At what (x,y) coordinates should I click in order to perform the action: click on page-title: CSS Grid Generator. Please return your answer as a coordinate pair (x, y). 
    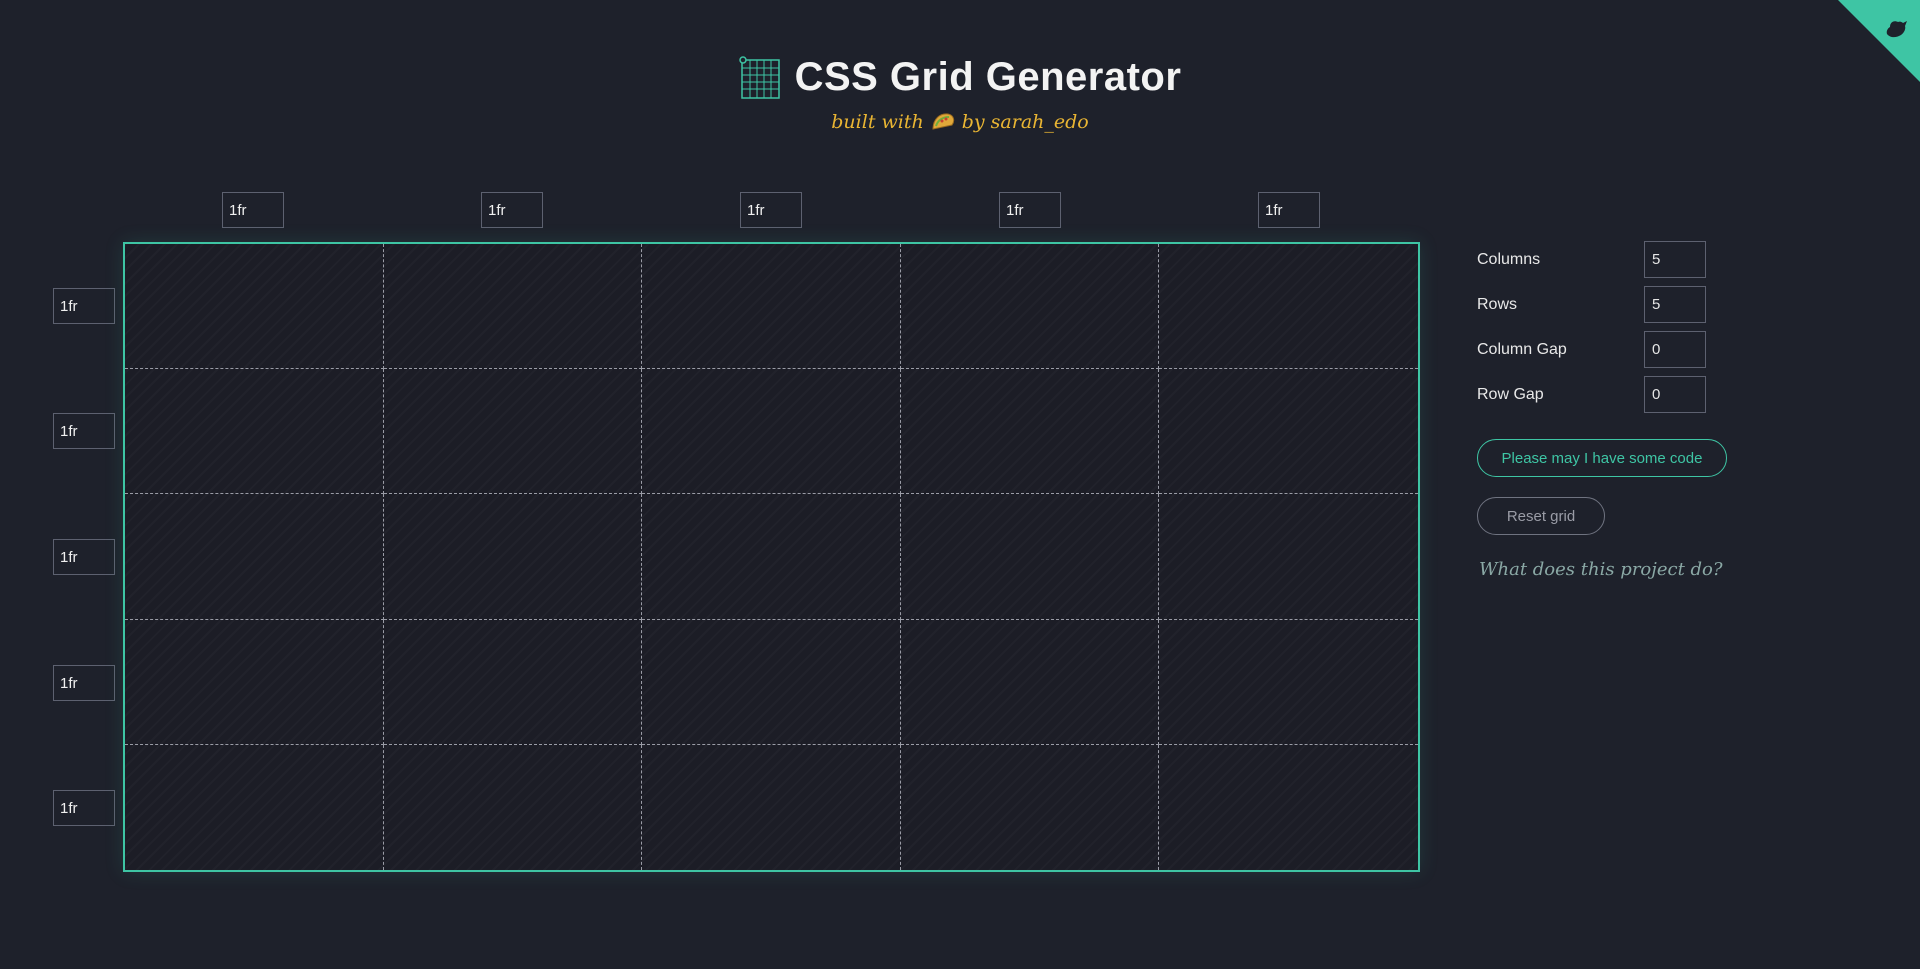
    Looking at the image, I should click on (988, 77).